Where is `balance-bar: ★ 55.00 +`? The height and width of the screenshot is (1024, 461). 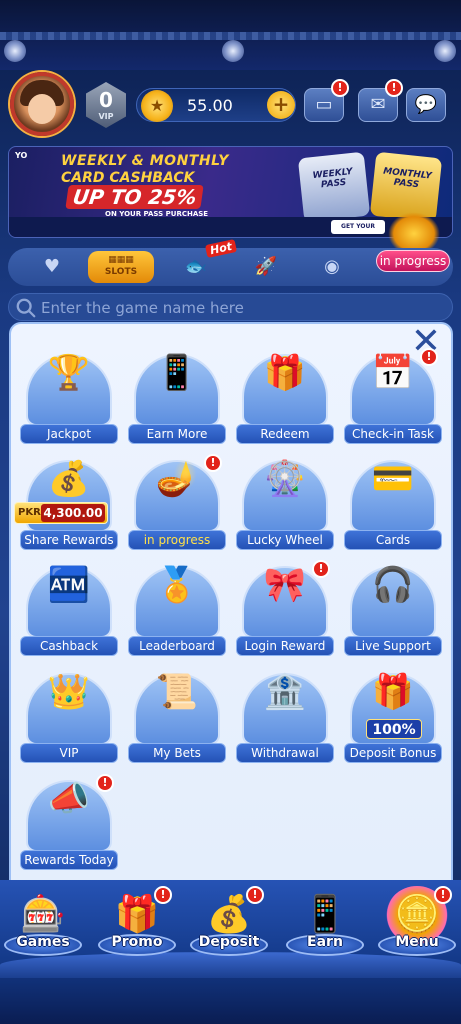 balance-bar: ★ 55.00 + is located at coordinates (216, 105).